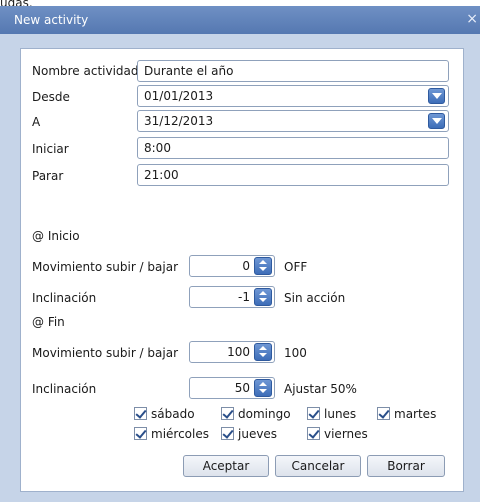 The image size is (480, 502). What do you see at coordinates (64, 298) in the screenshot?
I see `inicio-tilt-label: Inclinación` at bounding box center [64, 298].